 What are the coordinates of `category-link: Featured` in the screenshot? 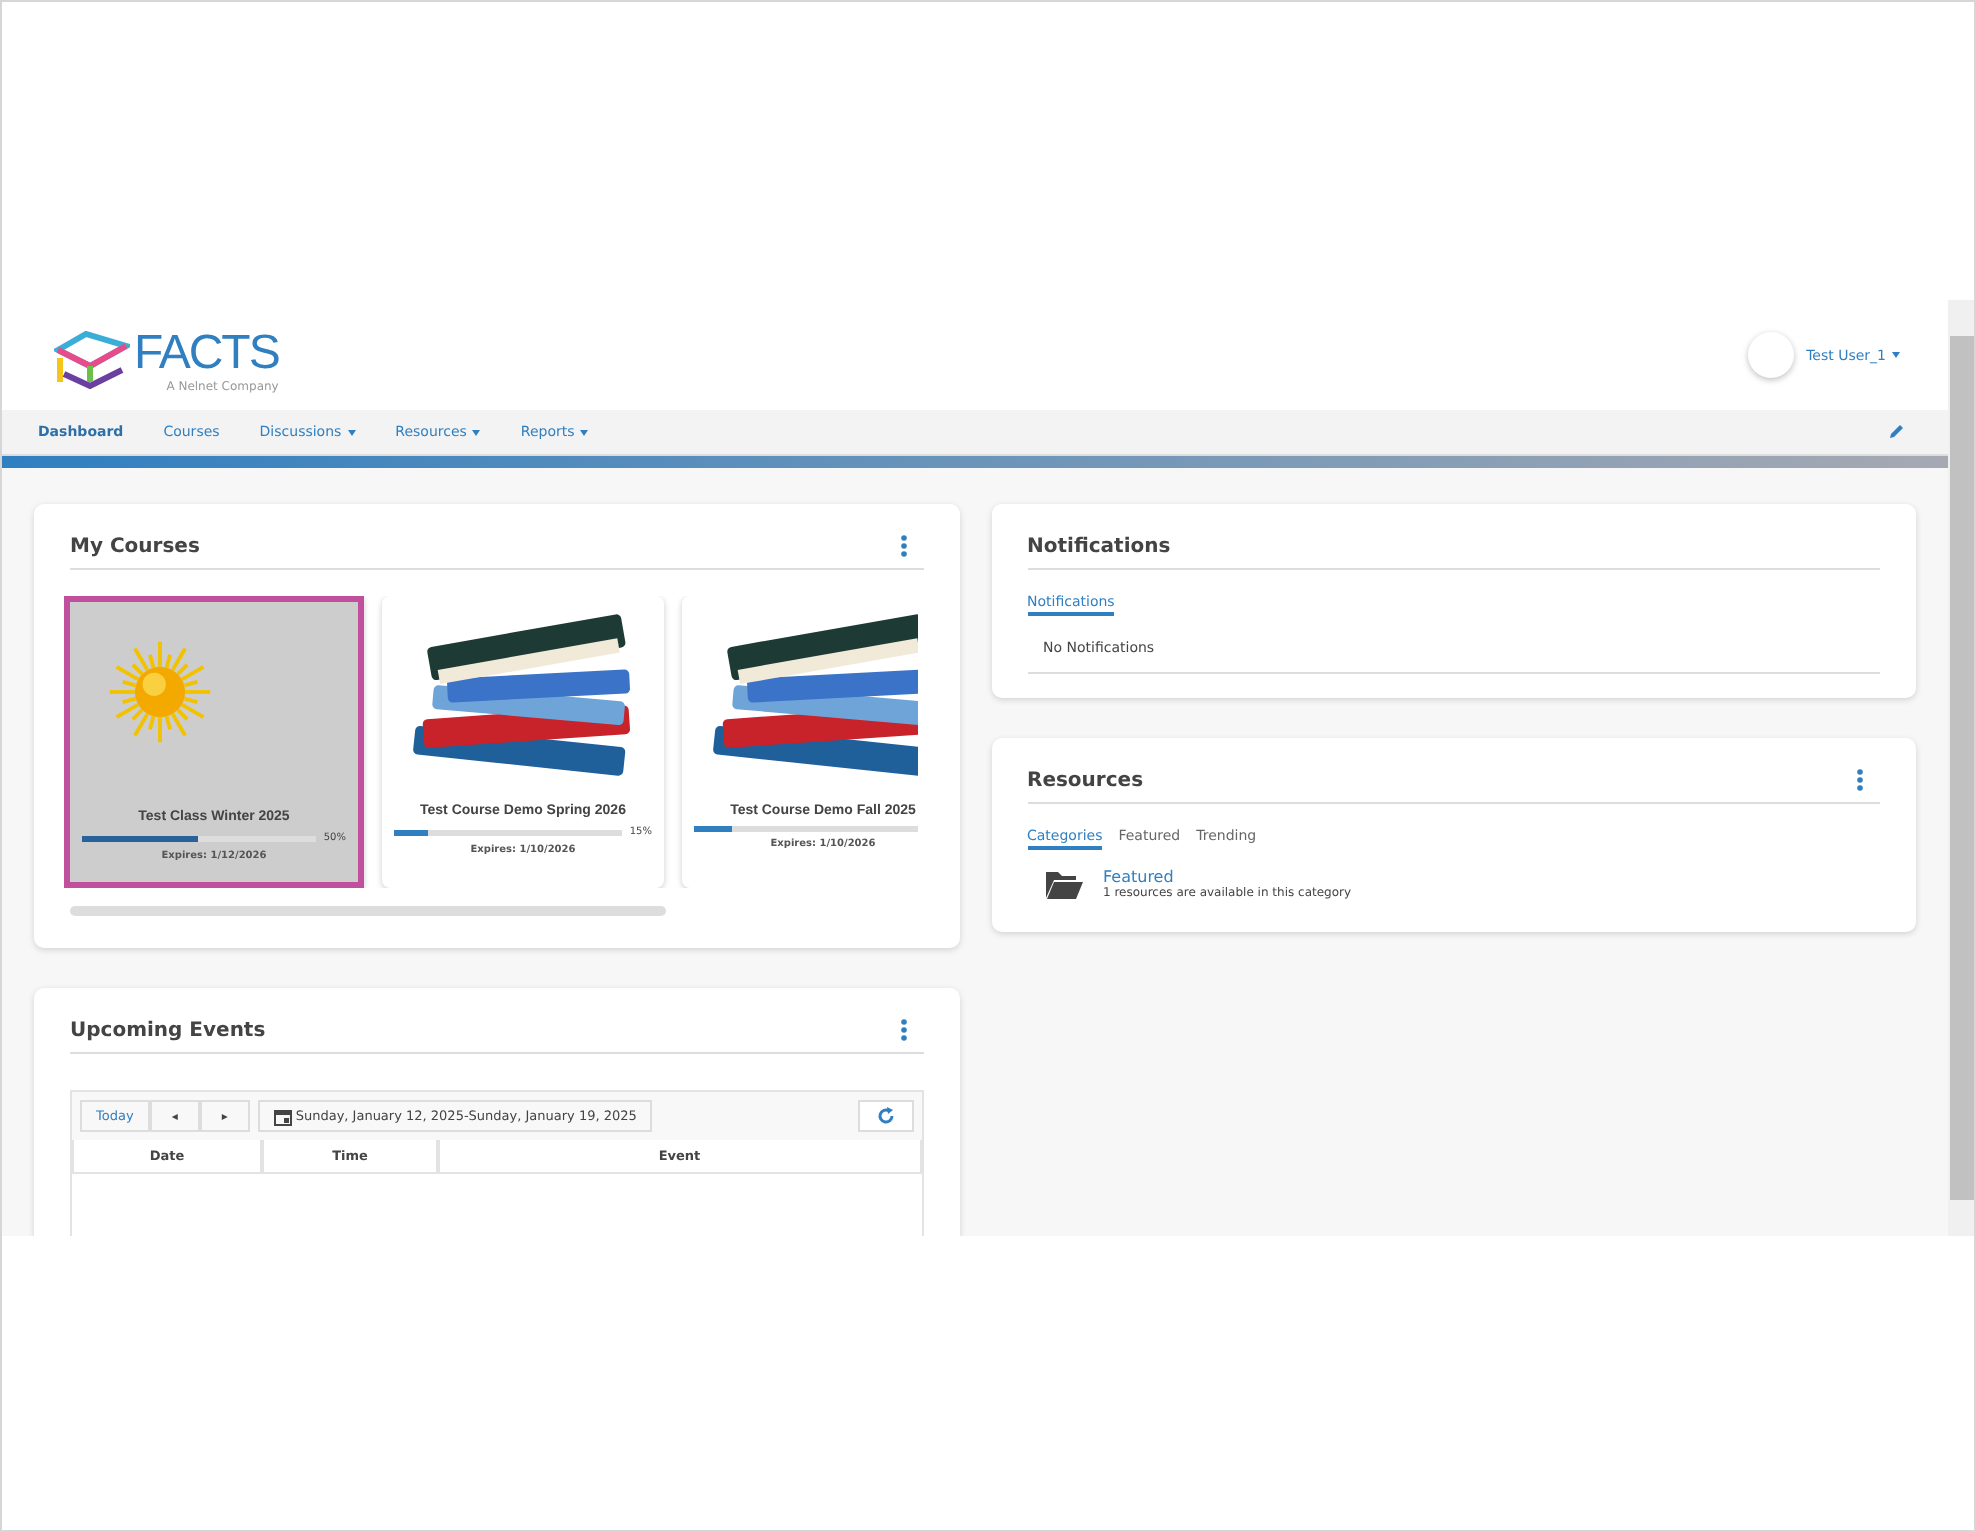 It's located at (1227, 877).